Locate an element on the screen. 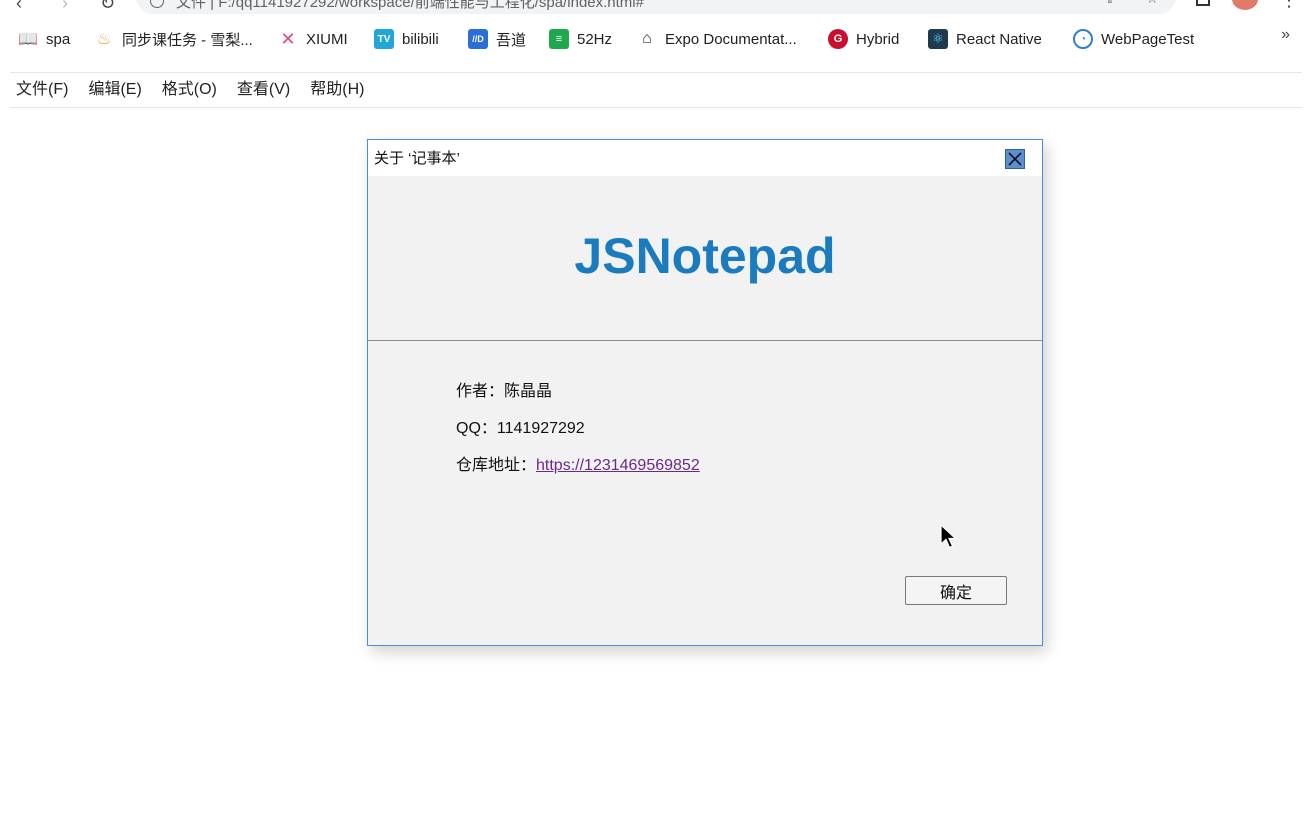  webpagetest-icon: ◔ is located at coordinates (1083, 39).